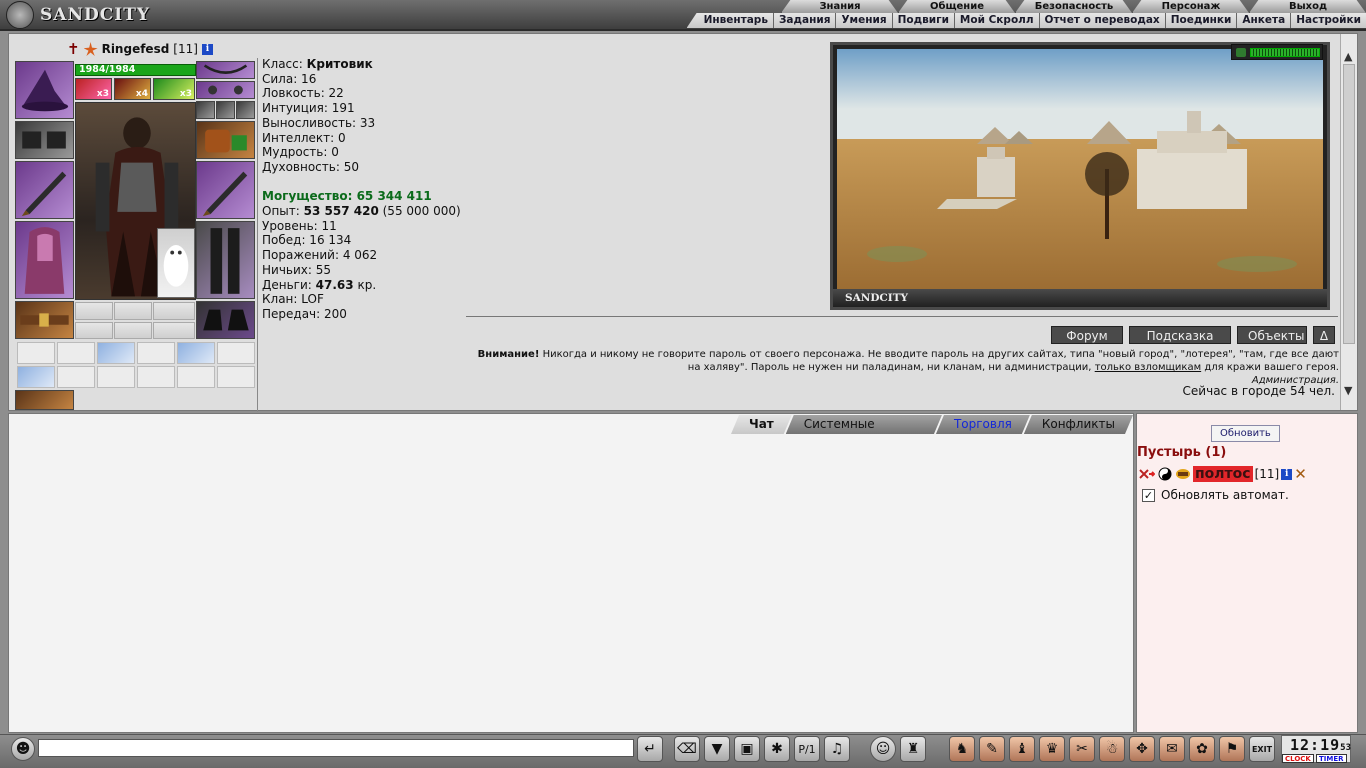 The height and width of the screenshot is (768, 1366). What do you see at coordinates (1202, 20) in the screenshot?
I see `nav-duels: Поединки` at bounding box center [1202, 20].